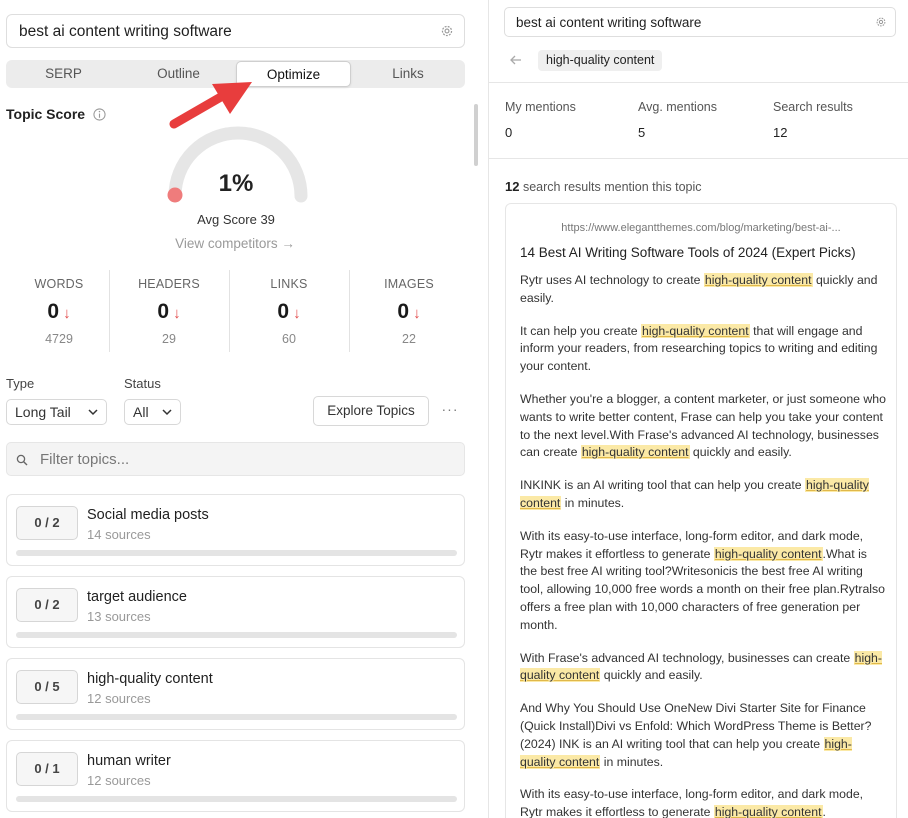 The height and width of the screenshot is (818, 908). Describe the element at coordinates (235, 243) in the screenshot. I see `view-competitors-link: View competitors →` at that location.